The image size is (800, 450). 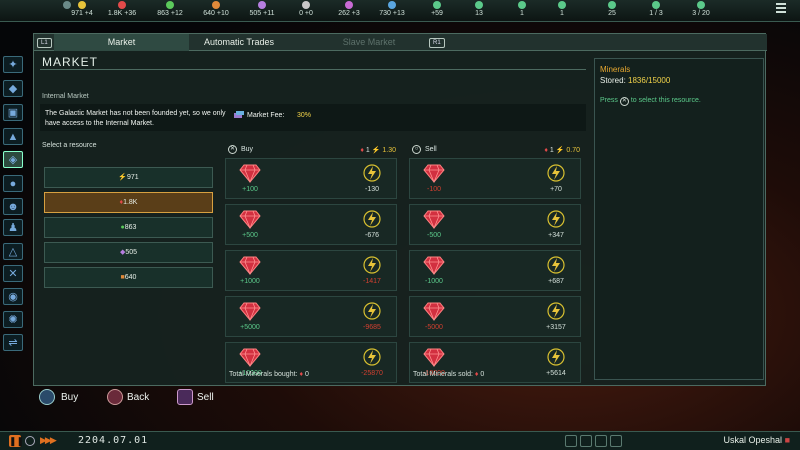 What do you see at coordinates (571, 441) in the screenshot?
I see `ship-icon` at bounding box center [571, 441].